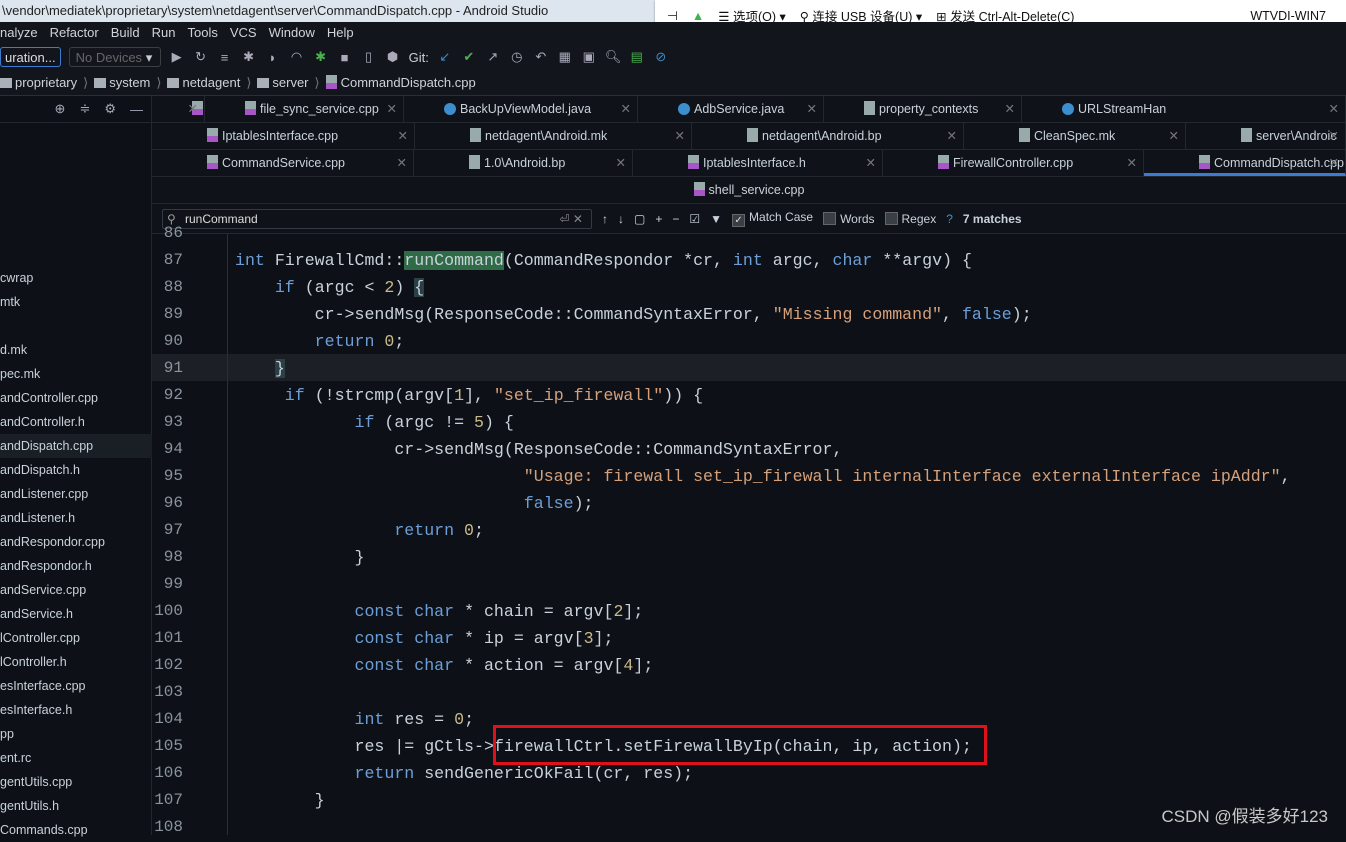 The image size is (1346, 842). Describe the element at coordinates (672, 15) in the screenshot. I see `pin-icon: ⊣` at that location.